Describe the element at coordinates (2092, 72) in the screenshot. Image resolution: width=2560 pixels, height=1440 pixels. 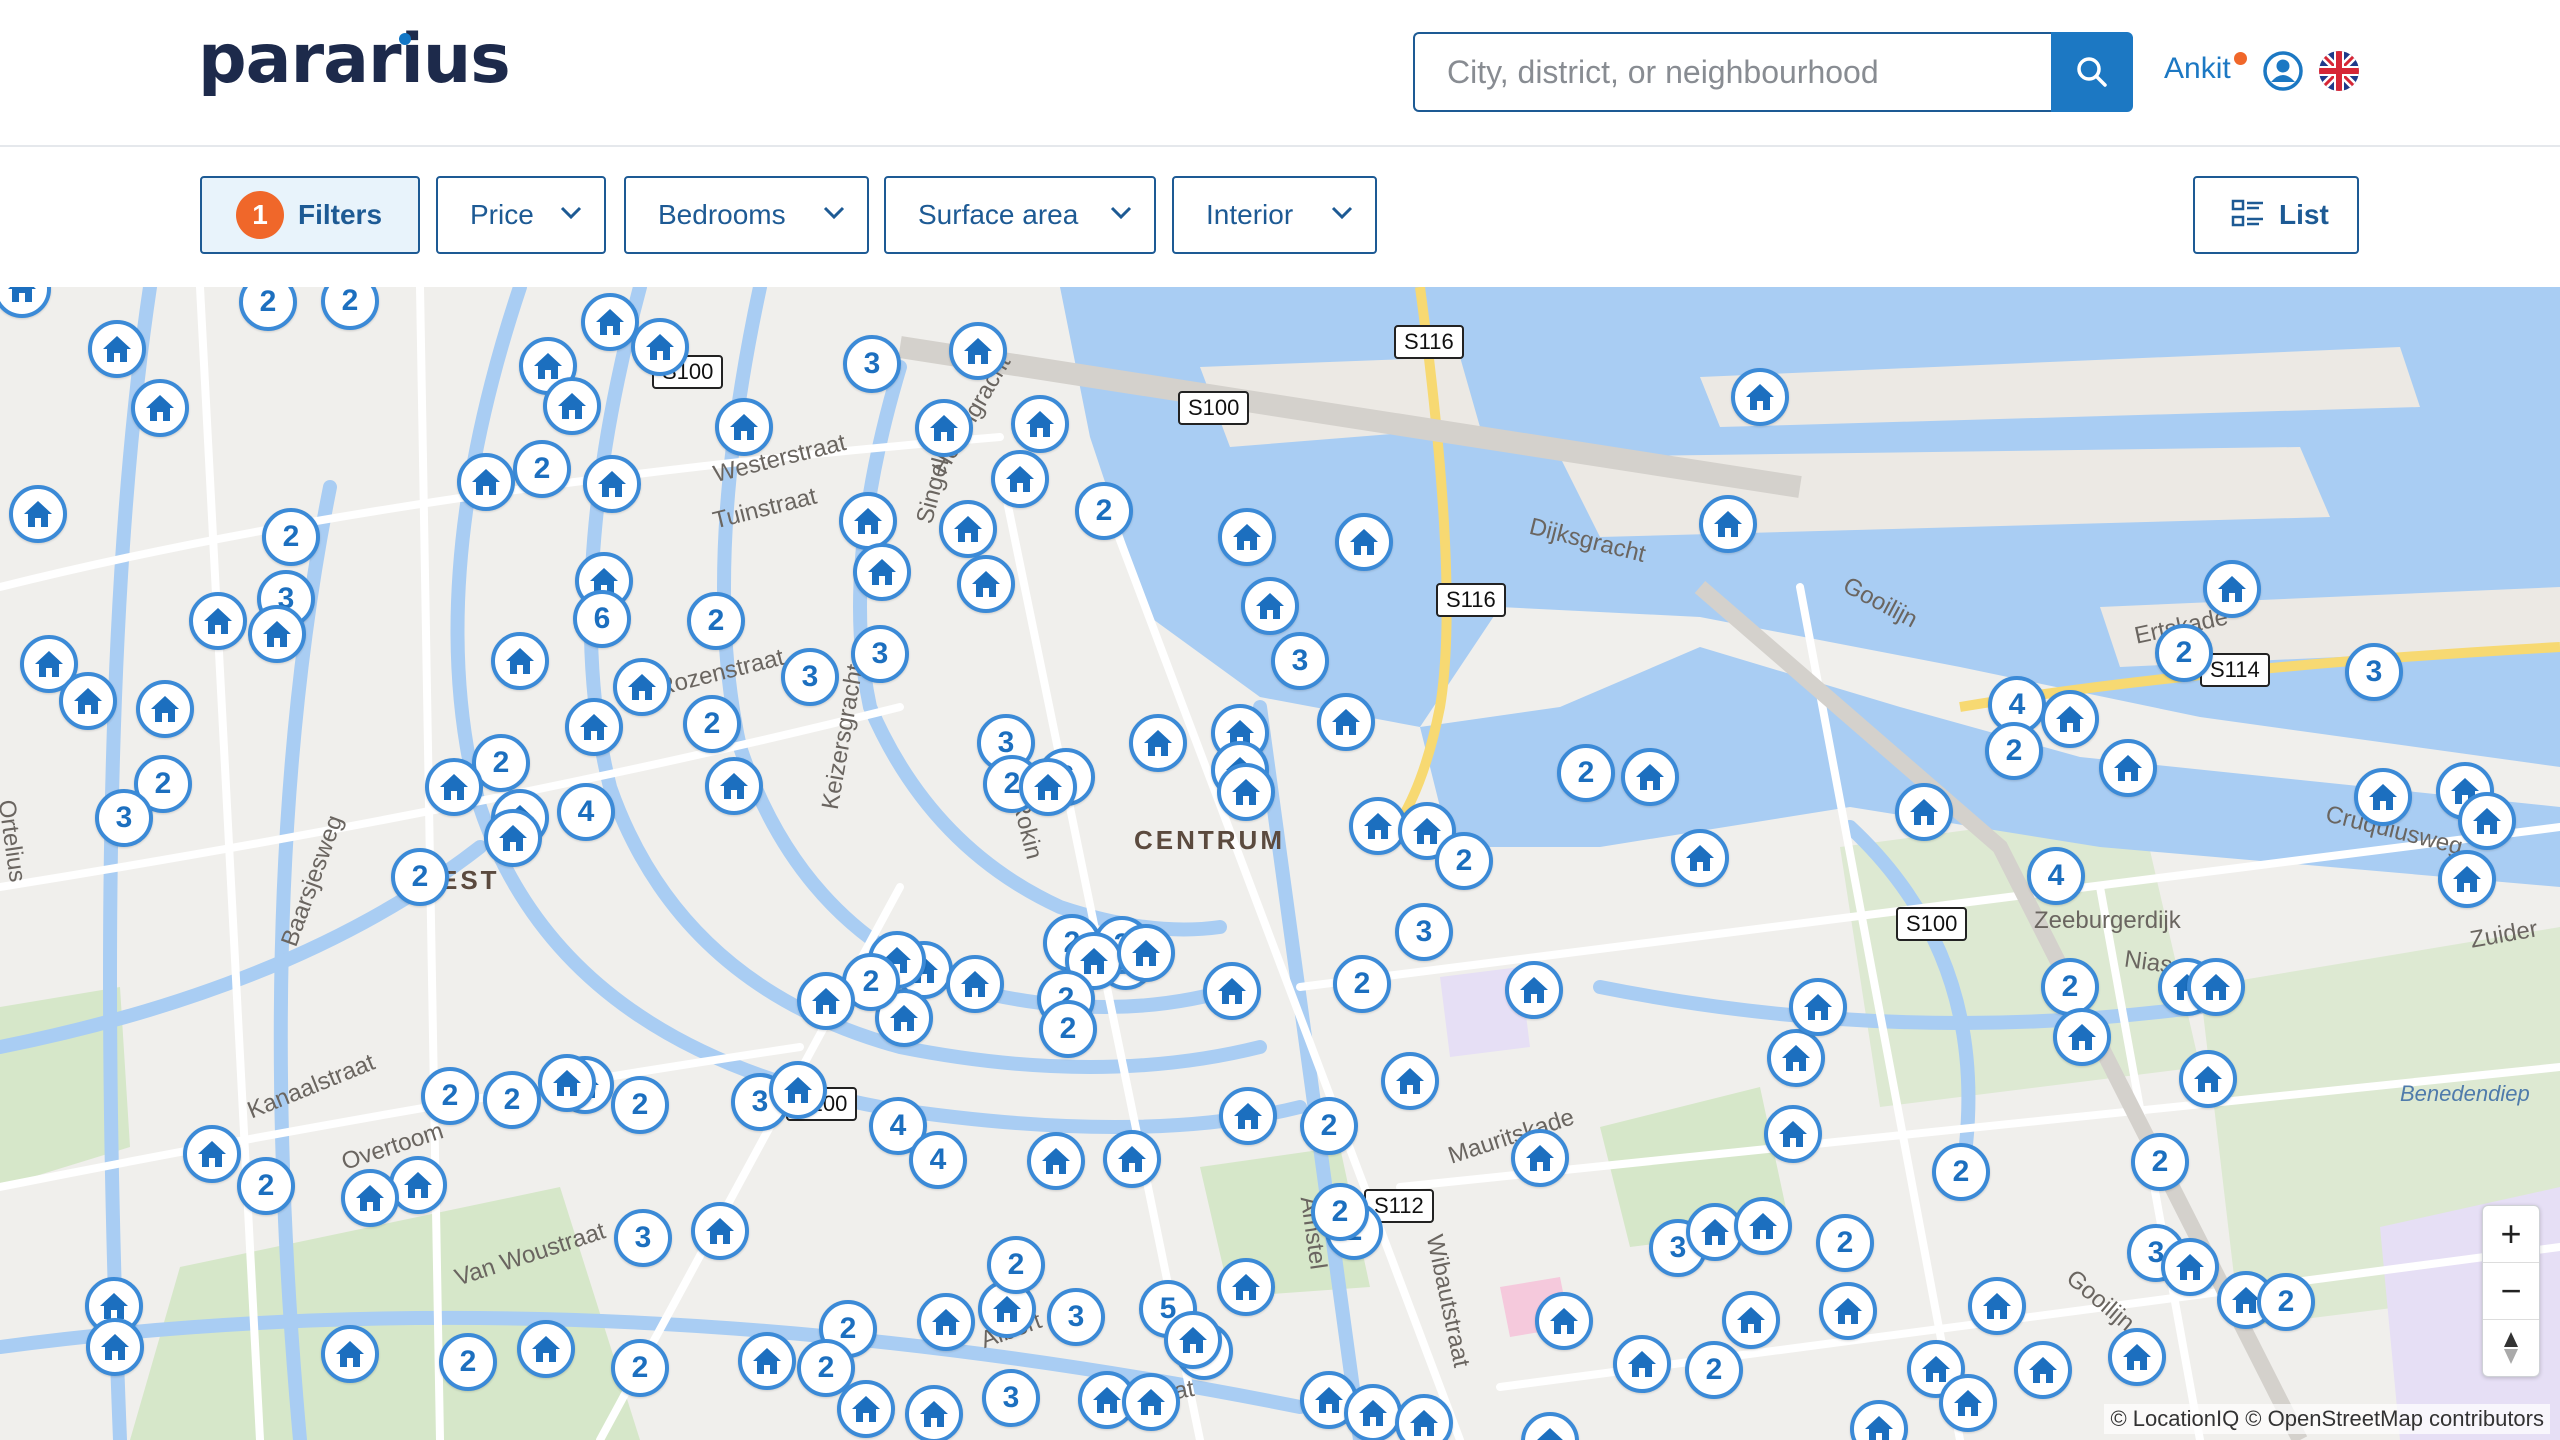
I see `search-button` at that location.